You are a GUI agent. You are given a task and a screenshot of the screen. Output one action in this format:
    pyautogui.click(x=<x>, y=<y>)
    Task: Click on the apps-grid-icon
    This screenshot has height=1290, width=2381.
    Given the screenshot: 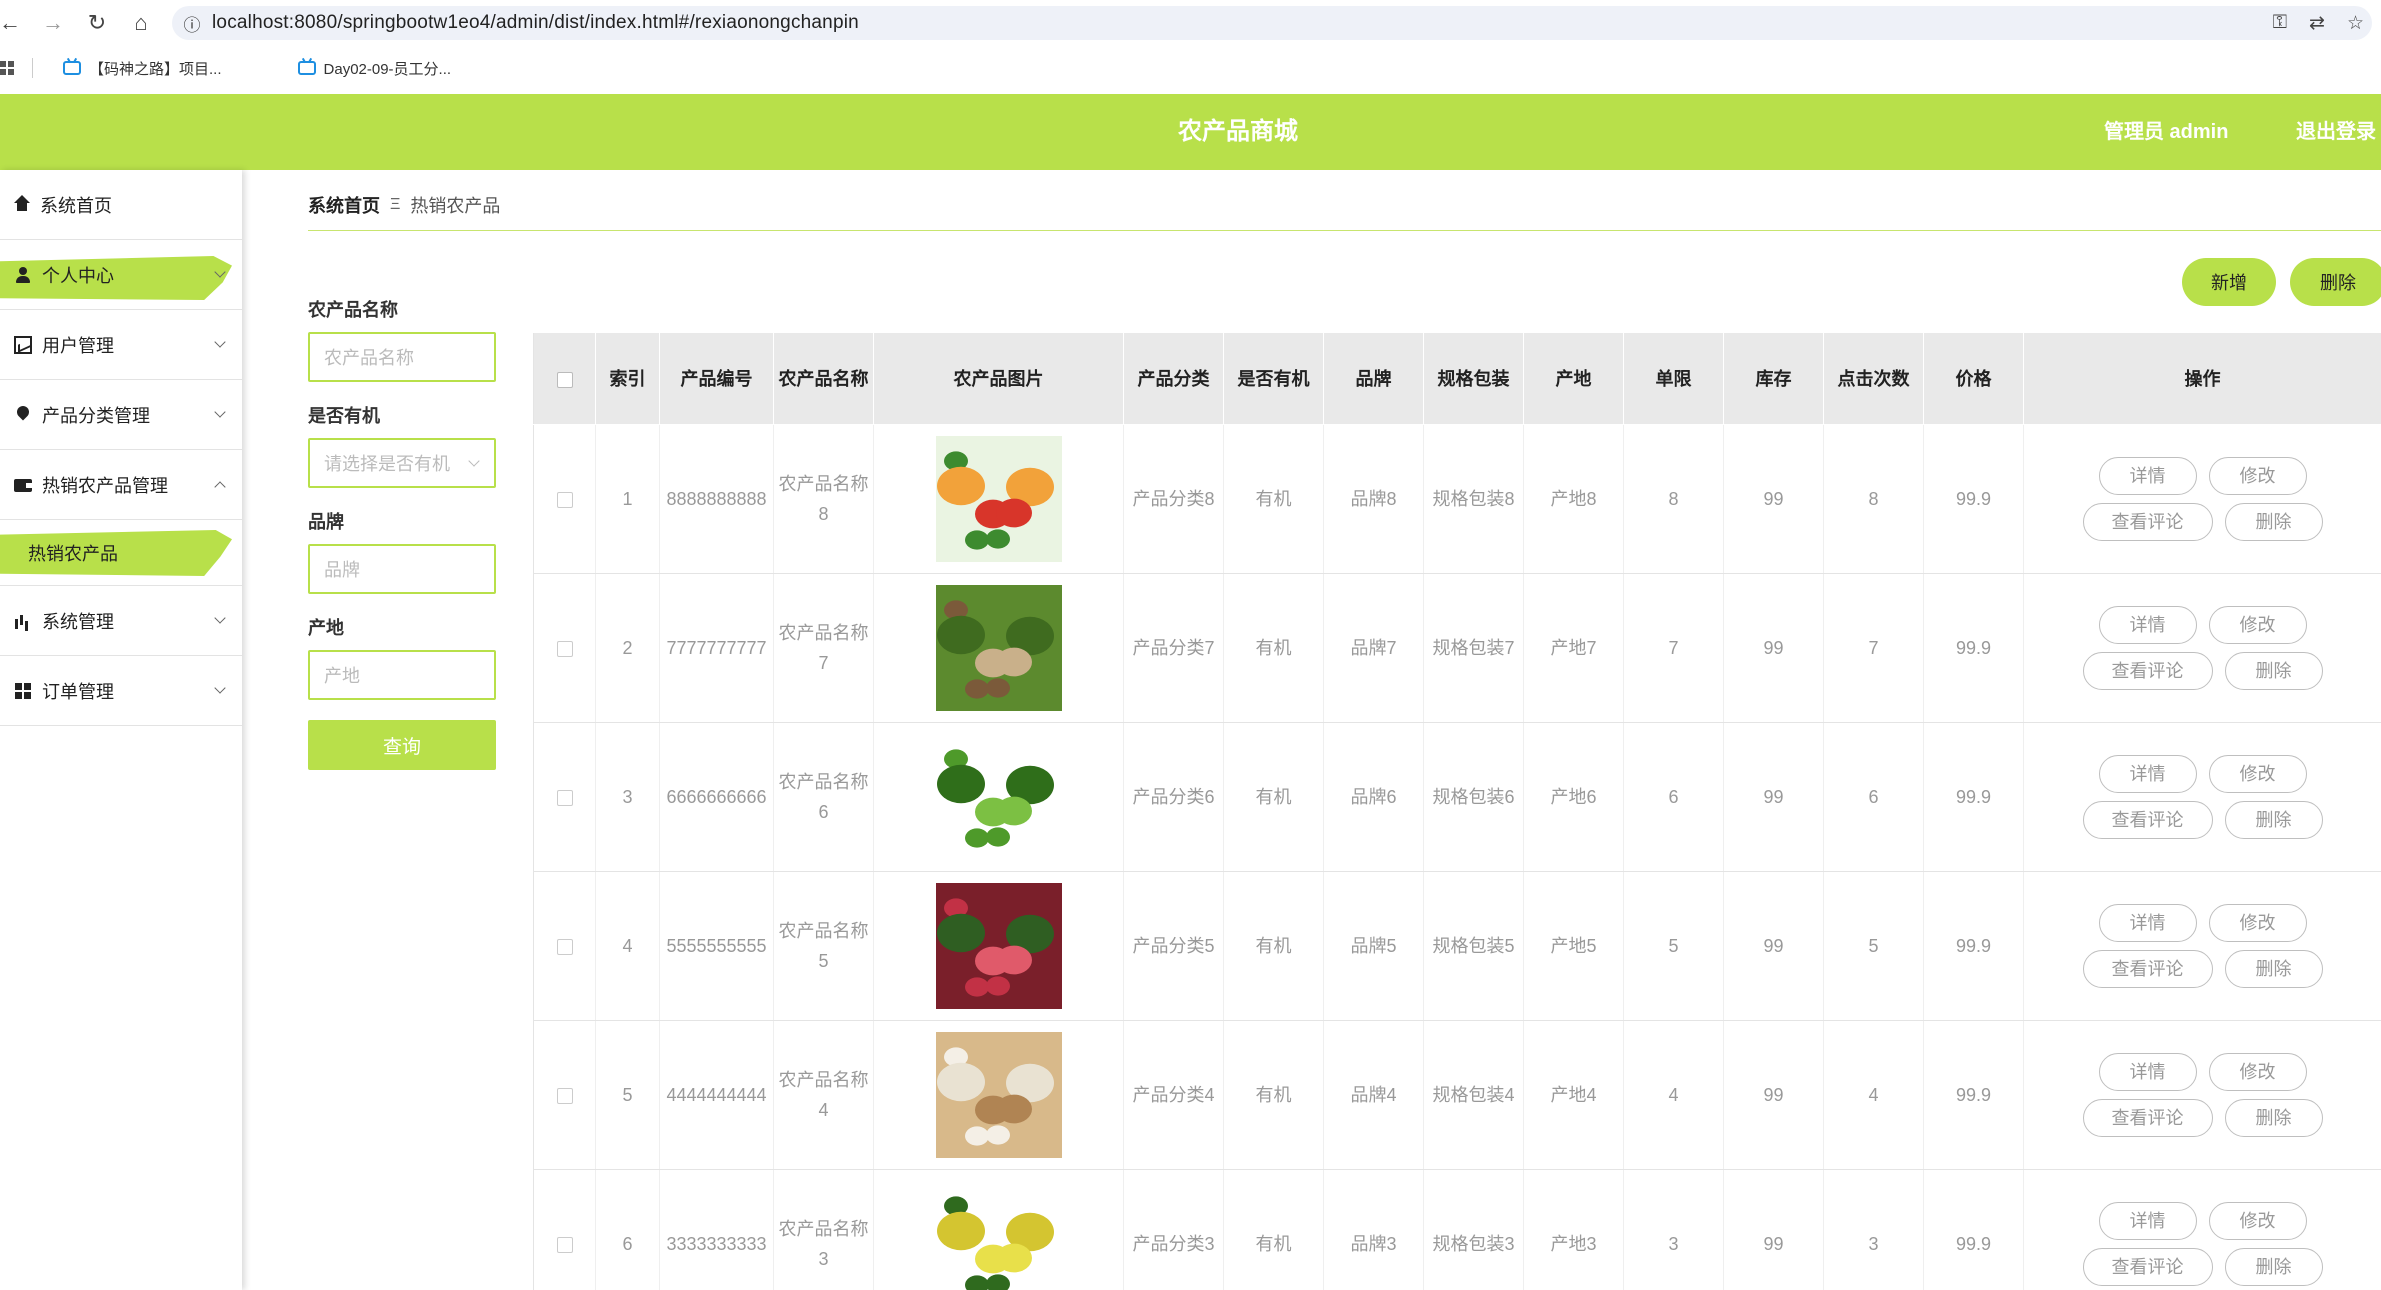 What is the action you would take?
    pyautogui.click(x=7, y=68)
    